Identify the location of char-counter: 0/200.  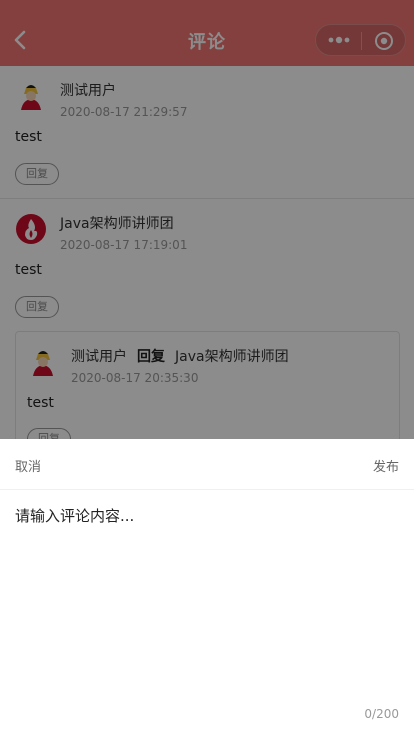
(381, 714).